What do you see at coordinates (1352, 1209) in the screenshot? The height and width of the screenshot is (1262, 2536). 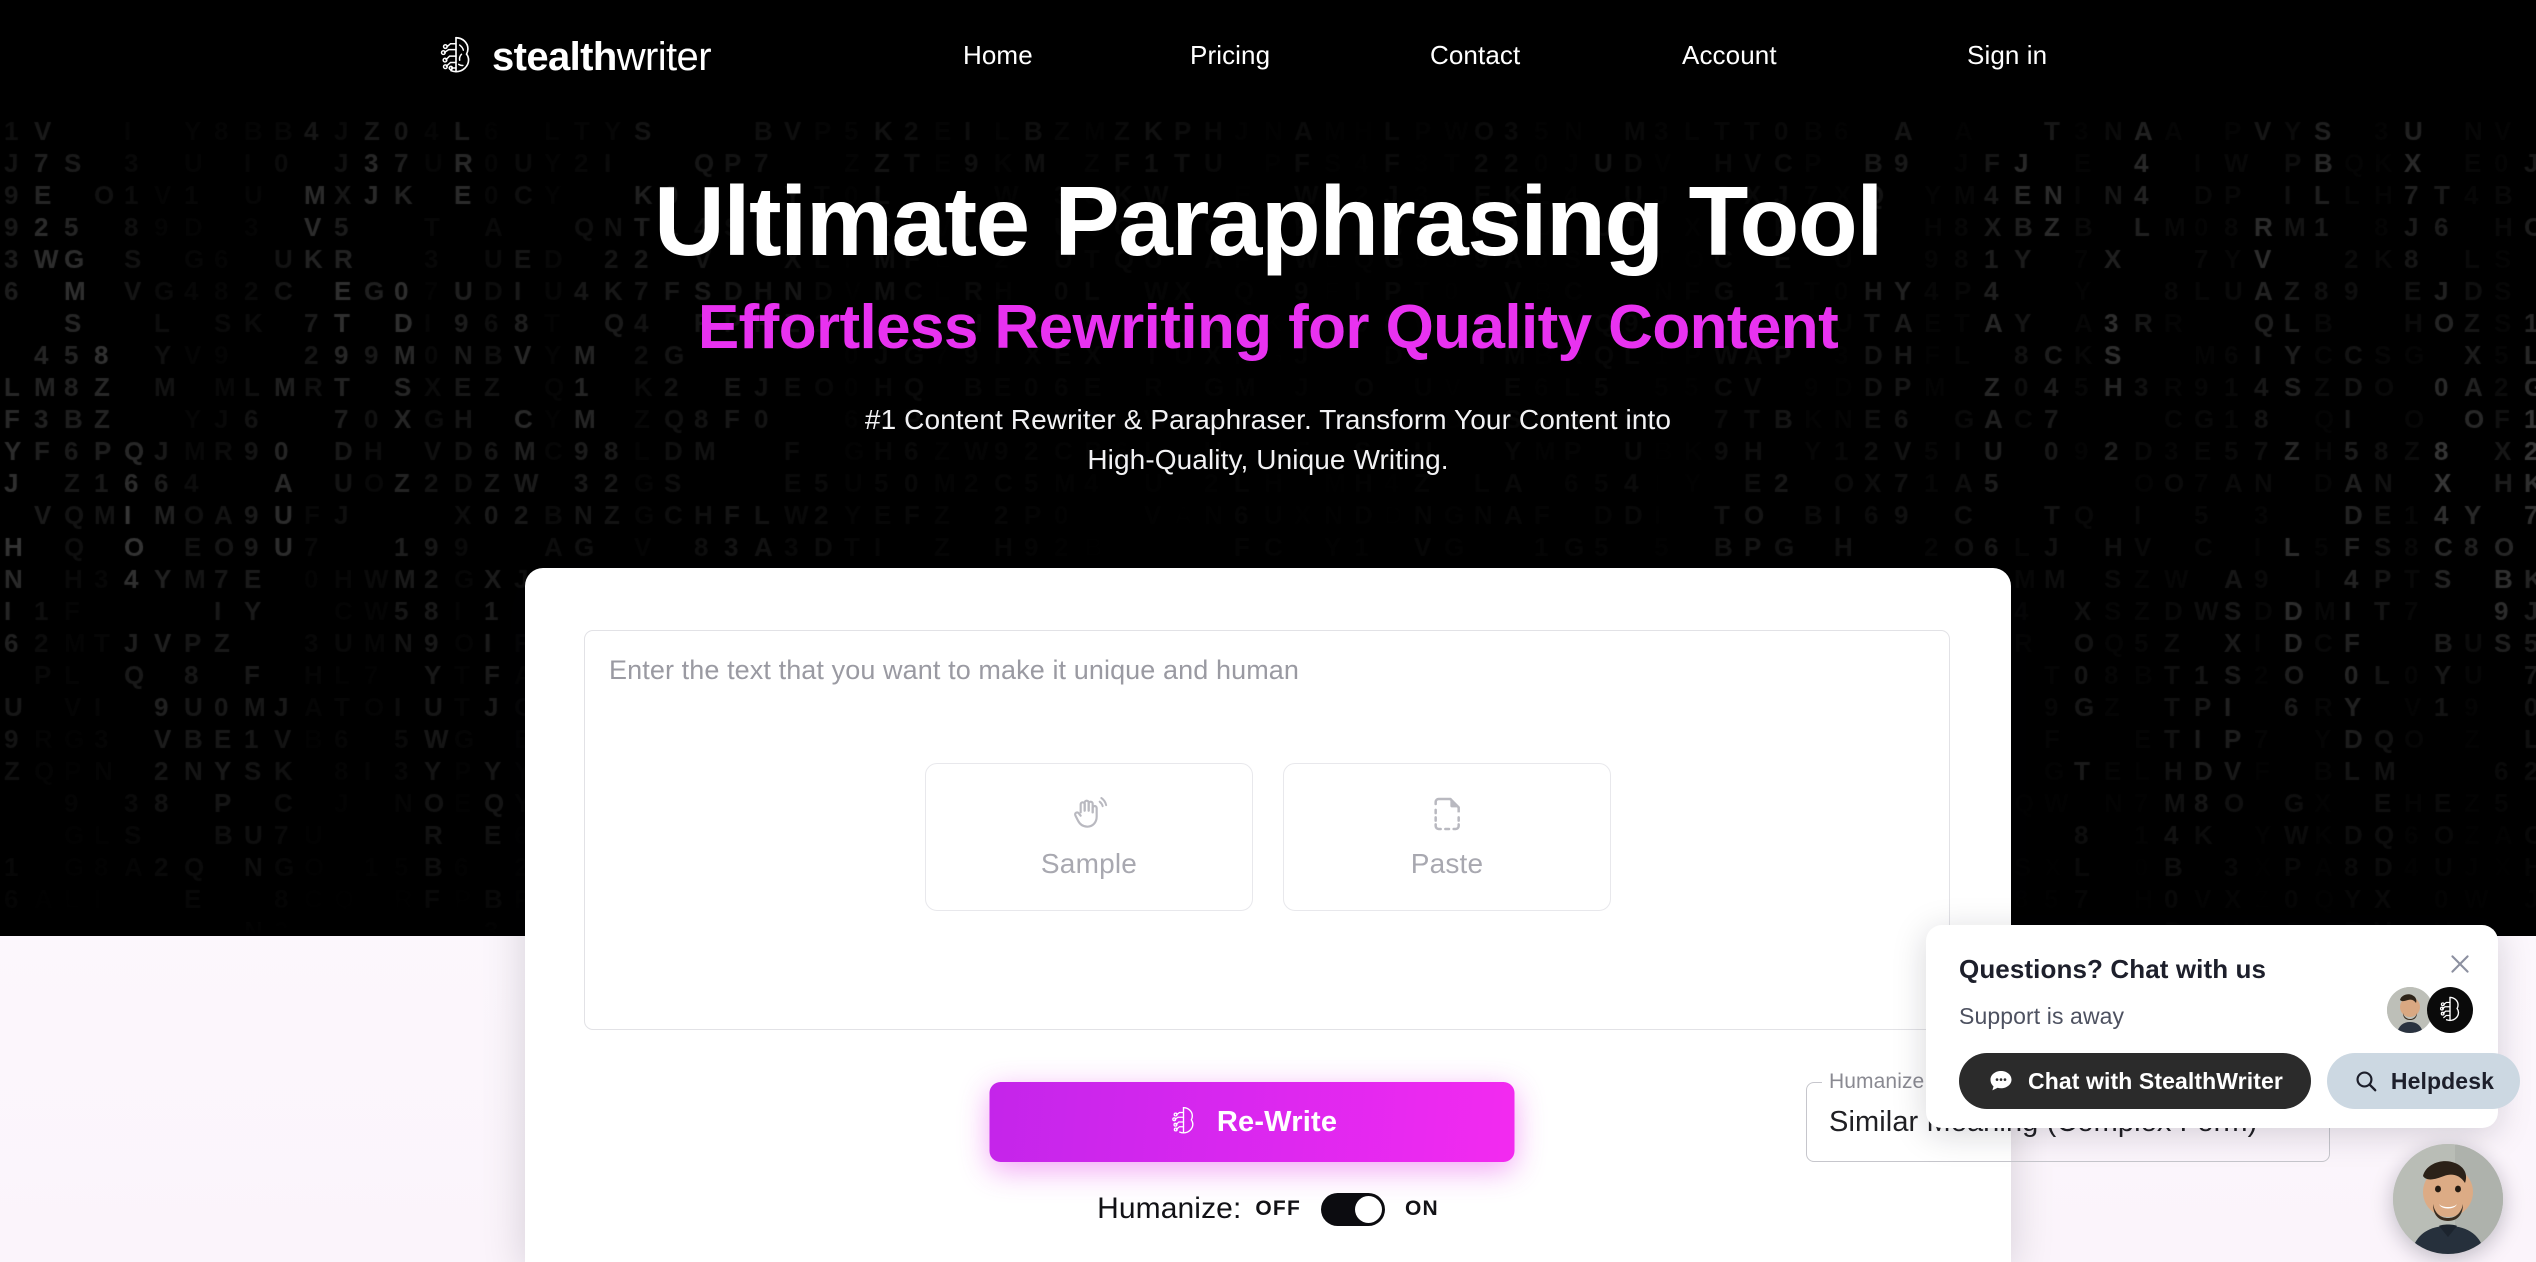 I see `humanize-toggle-switch` at bounding box center [1352, 1209].